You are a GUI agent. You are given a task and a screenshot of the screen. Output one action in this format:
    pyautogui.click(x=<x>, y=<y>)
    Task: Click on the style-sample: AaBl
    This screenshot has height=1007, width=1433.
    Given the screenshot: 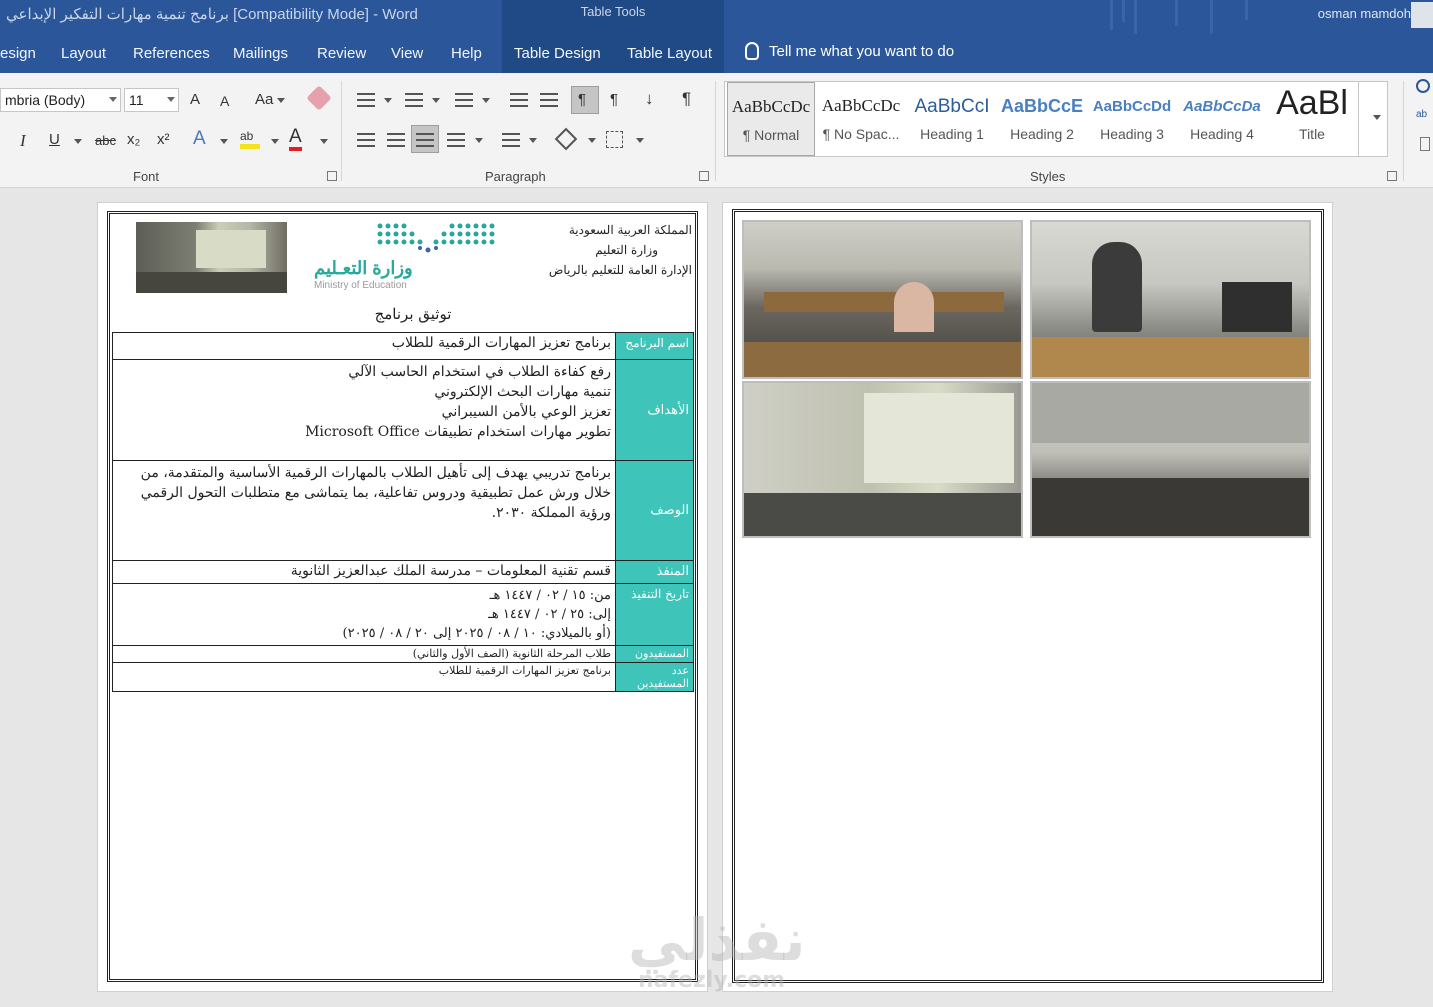 What is the action you would take?
    pyautogui.click(x=1312, y=103)
    